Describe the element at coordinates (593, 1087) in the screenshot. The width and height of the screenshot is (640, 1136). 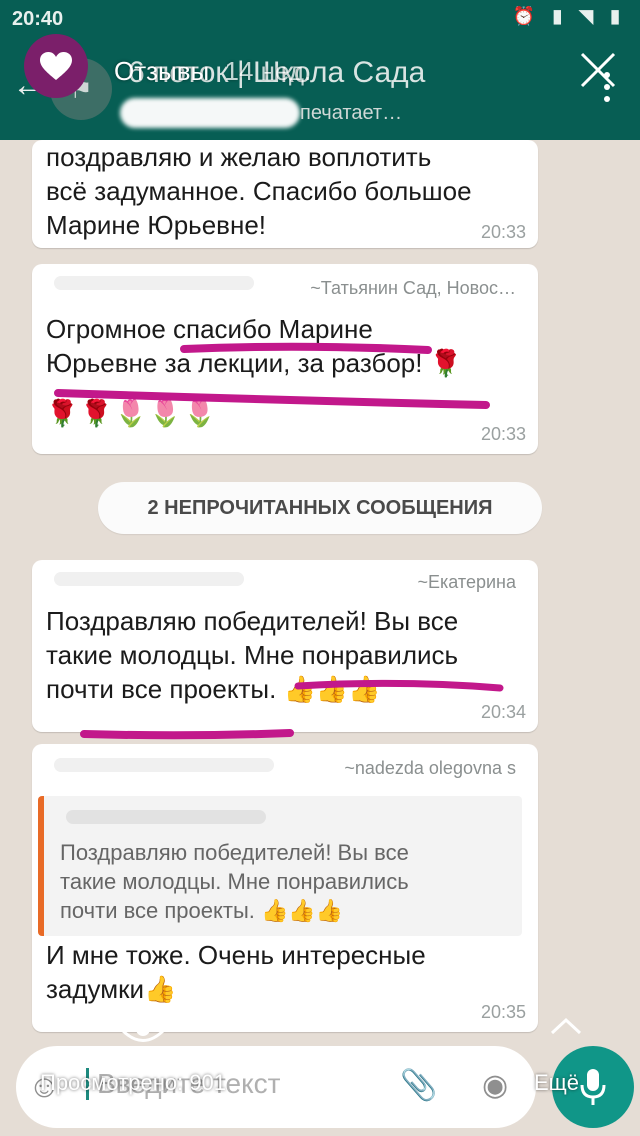
I see `microphone-icon` at that location.